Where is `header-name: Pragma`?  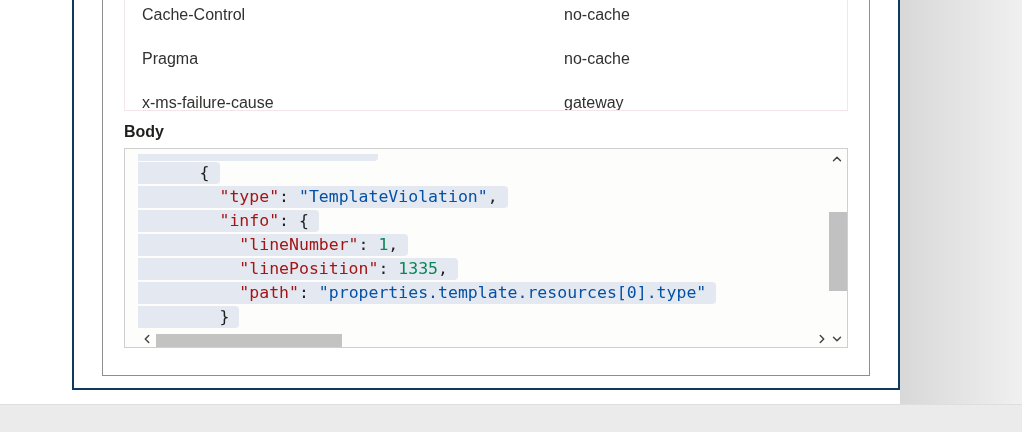 header-name: Pragma is located at coordinates (171, 59).